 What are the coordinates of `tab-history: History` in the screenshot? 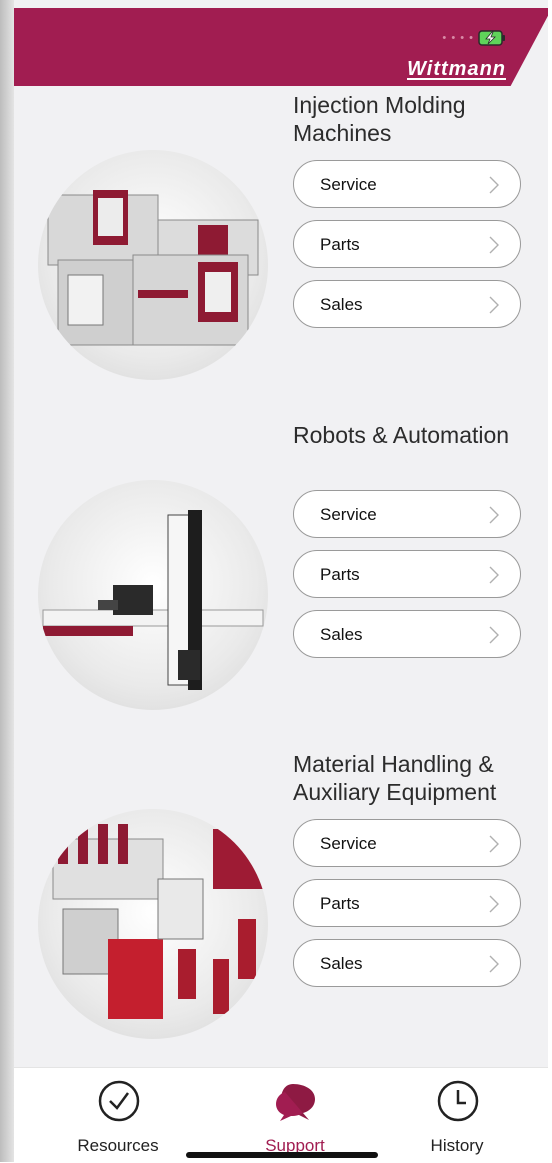 It's located at (457, 1115).